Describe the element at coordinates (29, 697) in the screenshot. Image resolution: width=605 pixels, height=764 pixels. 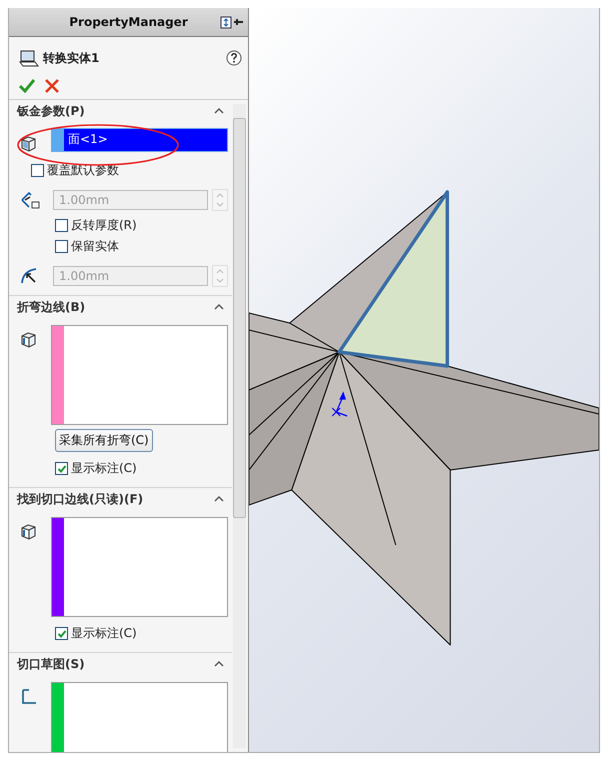
I see `sketch-icon` at that location.